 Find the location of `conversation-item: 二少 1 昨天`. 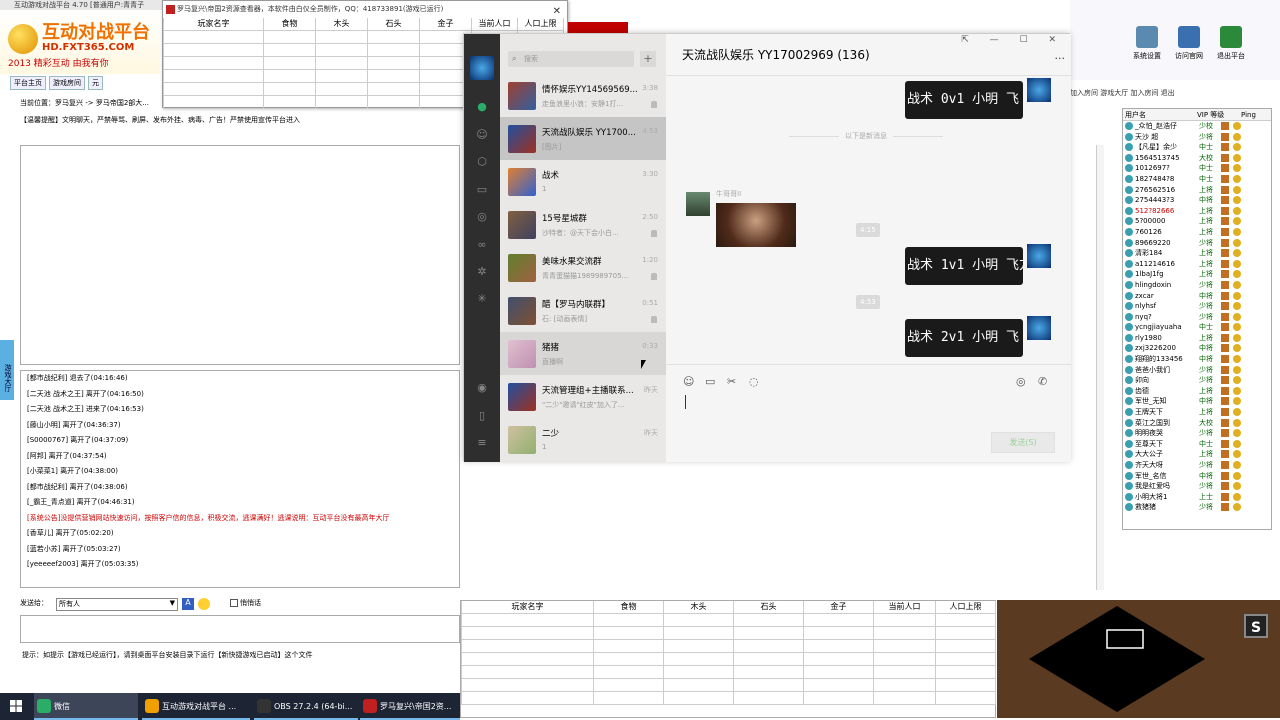

conversation-item: 二少 1 昨天 is located at coordinates (583, 439).